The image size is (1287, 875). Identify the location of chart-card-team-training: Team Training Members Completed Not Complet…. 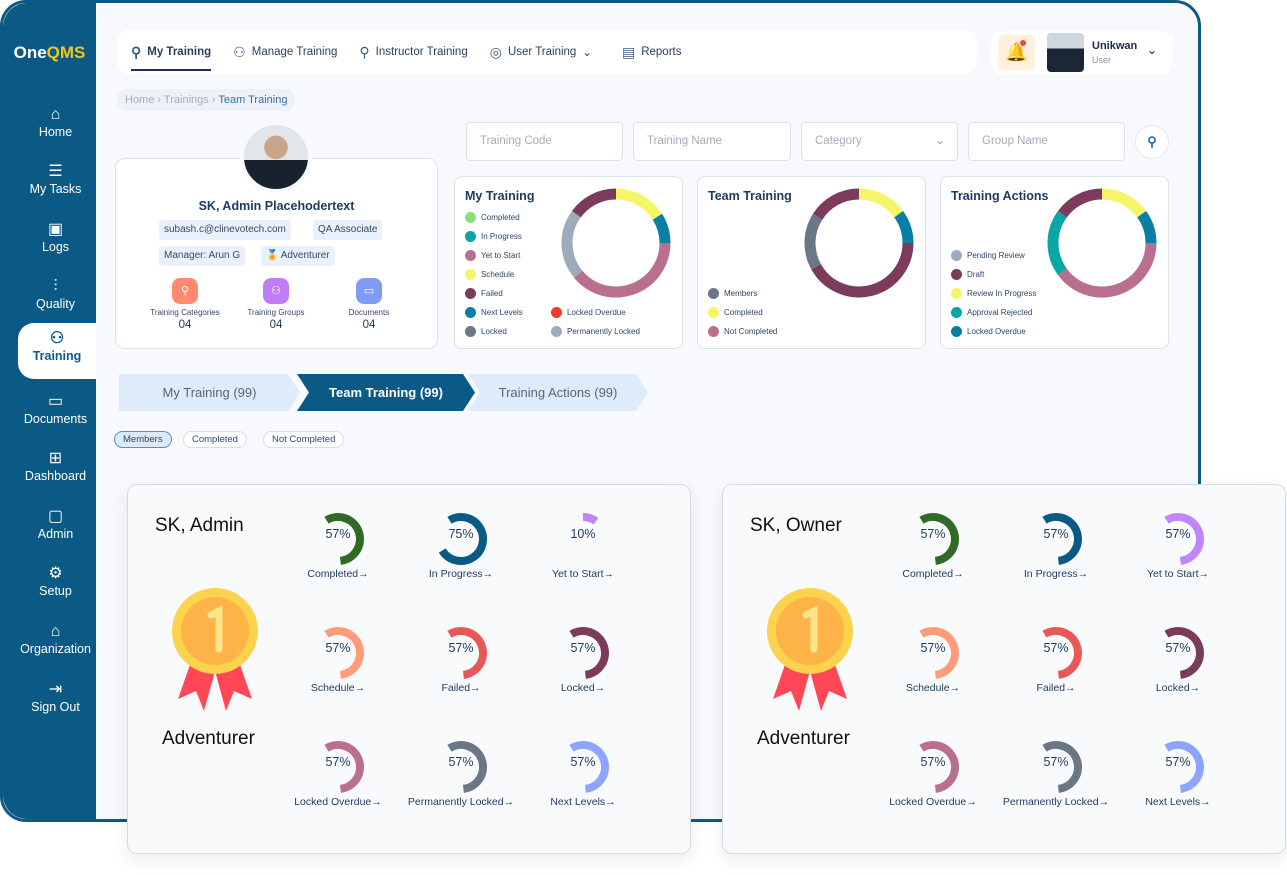
(811, 262).